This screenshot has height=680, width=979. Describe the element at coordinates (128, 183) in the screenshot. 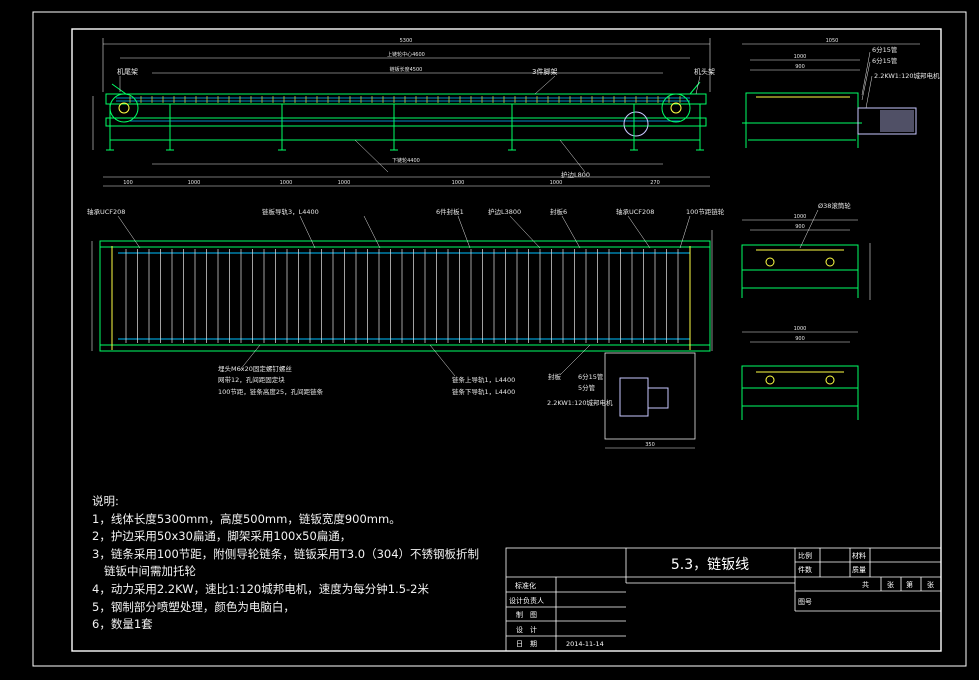

I see `svg-text: 100` at that location.